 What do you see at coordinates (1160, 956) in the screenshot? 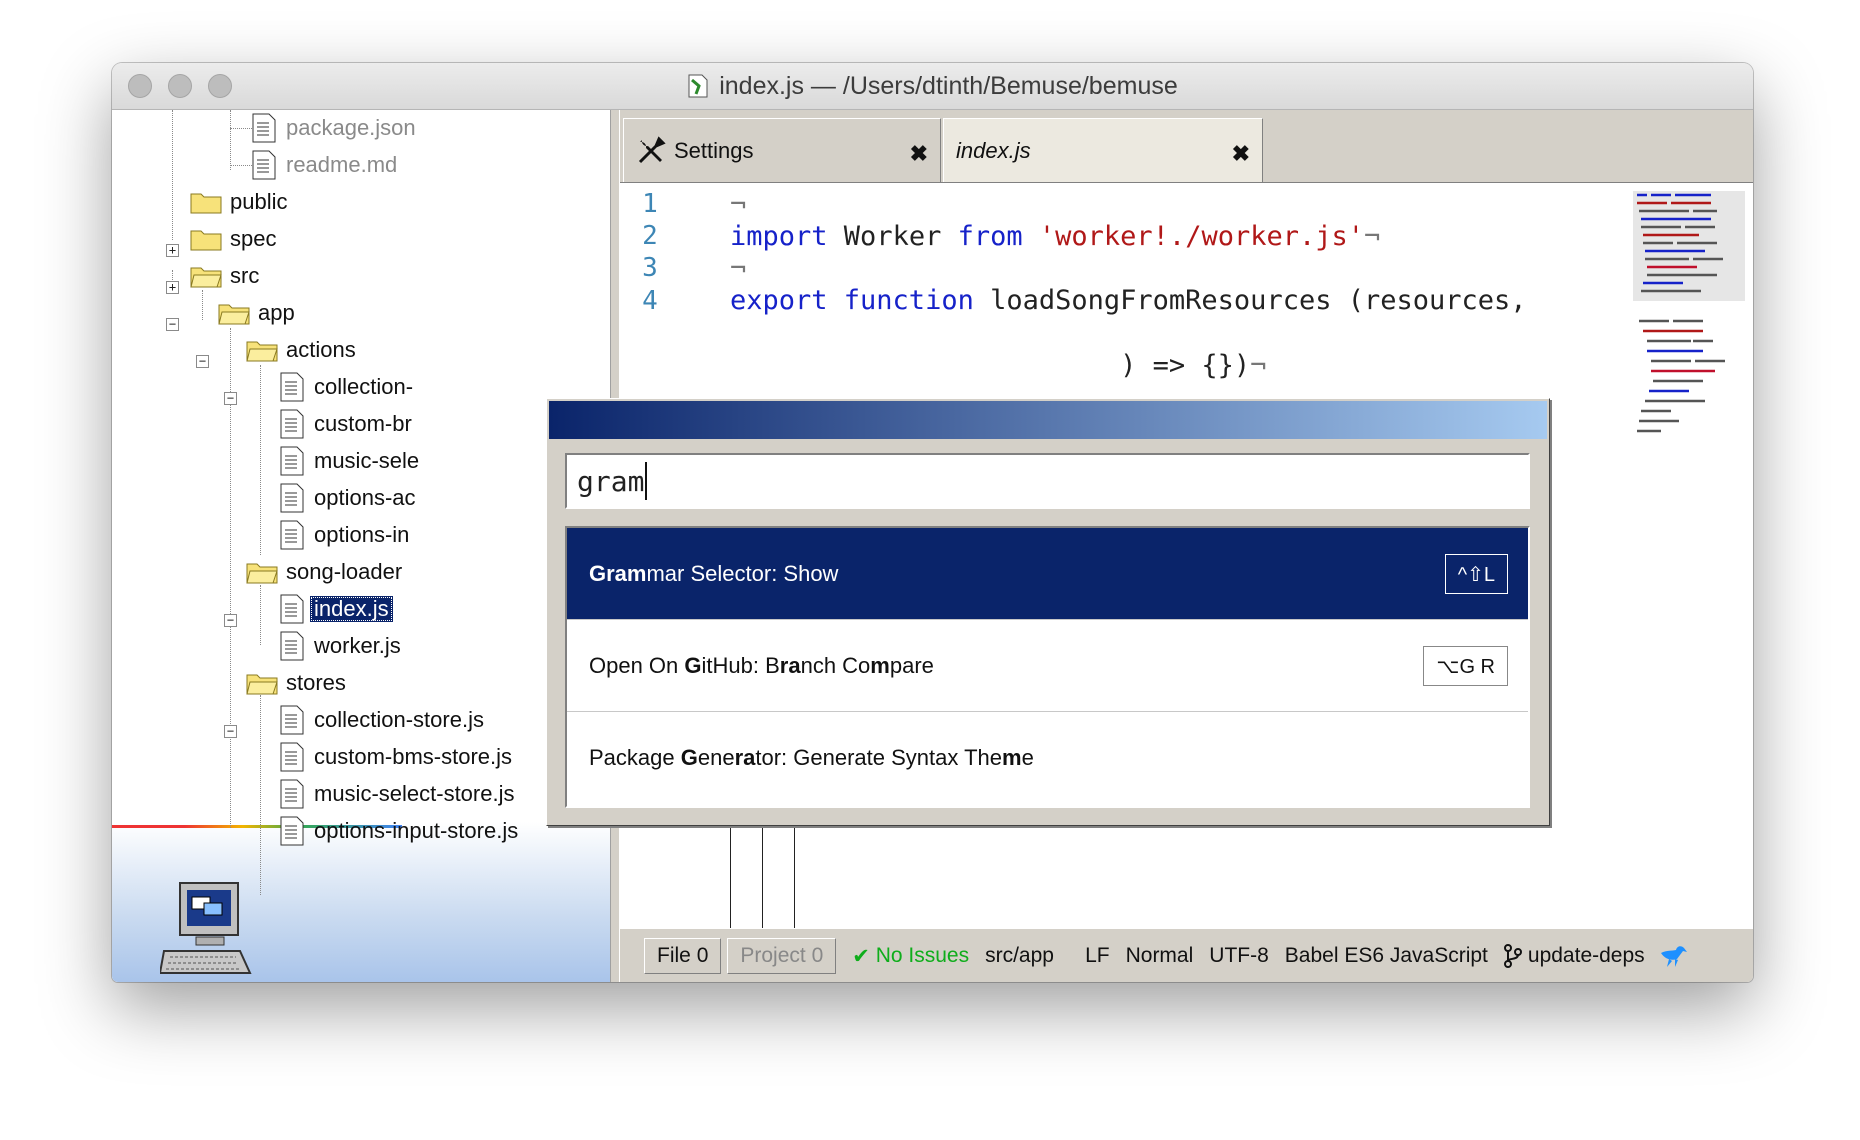
I see `vim-mode: Normal` at bounding box center [1160, 956].